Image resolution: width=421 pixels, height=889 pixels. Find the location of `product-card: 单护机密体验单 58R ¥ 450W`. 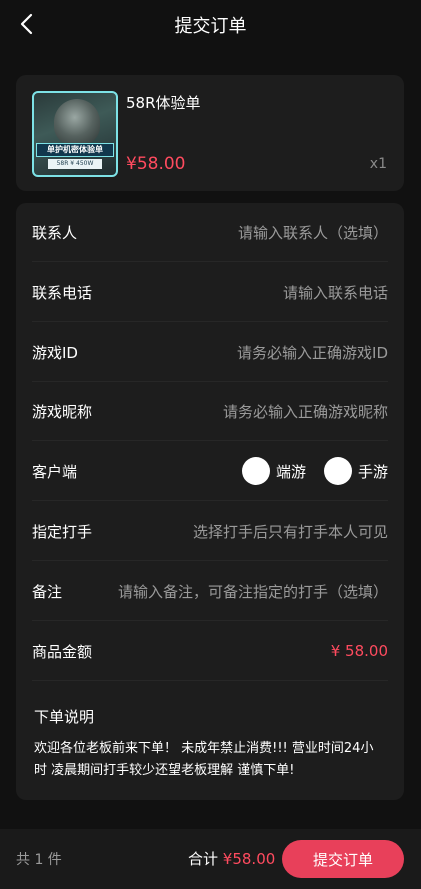

product-card: 单护机密体验单 58R ¥ 450W is located at coordinates (210, 133).